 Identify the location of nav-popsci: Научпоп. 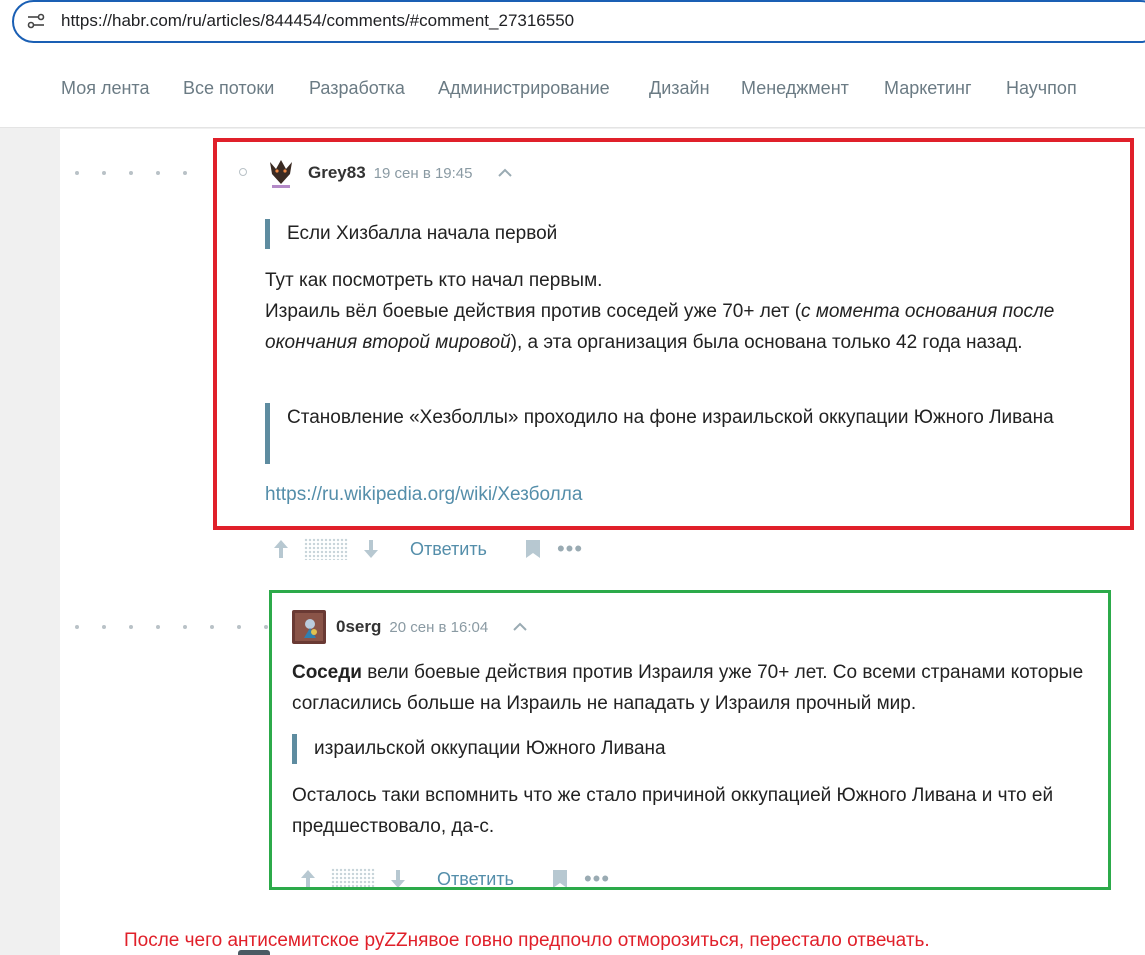
(1041, 88).